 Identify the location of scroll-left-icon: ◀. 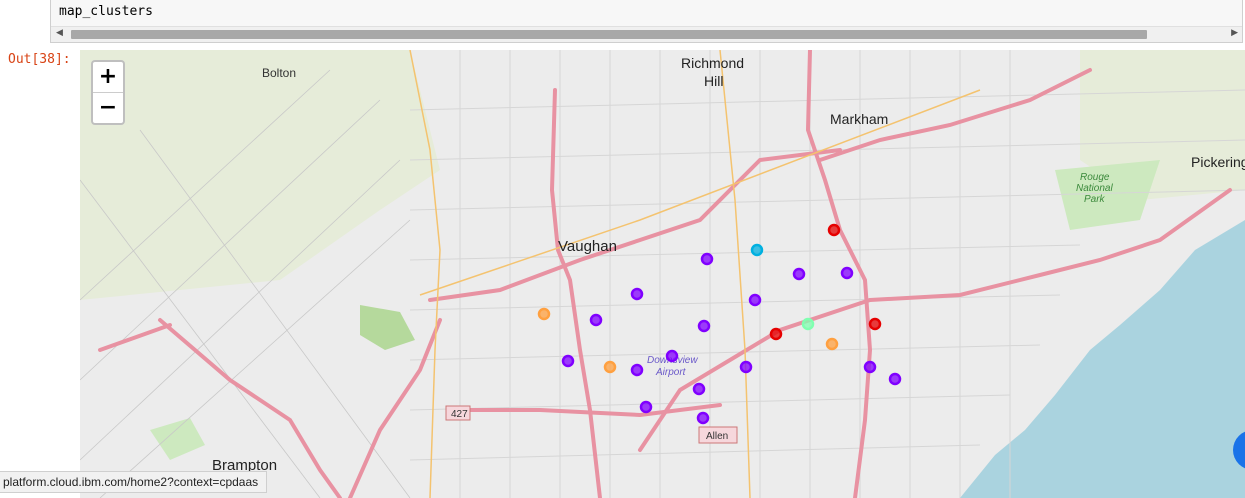
(59, 33).